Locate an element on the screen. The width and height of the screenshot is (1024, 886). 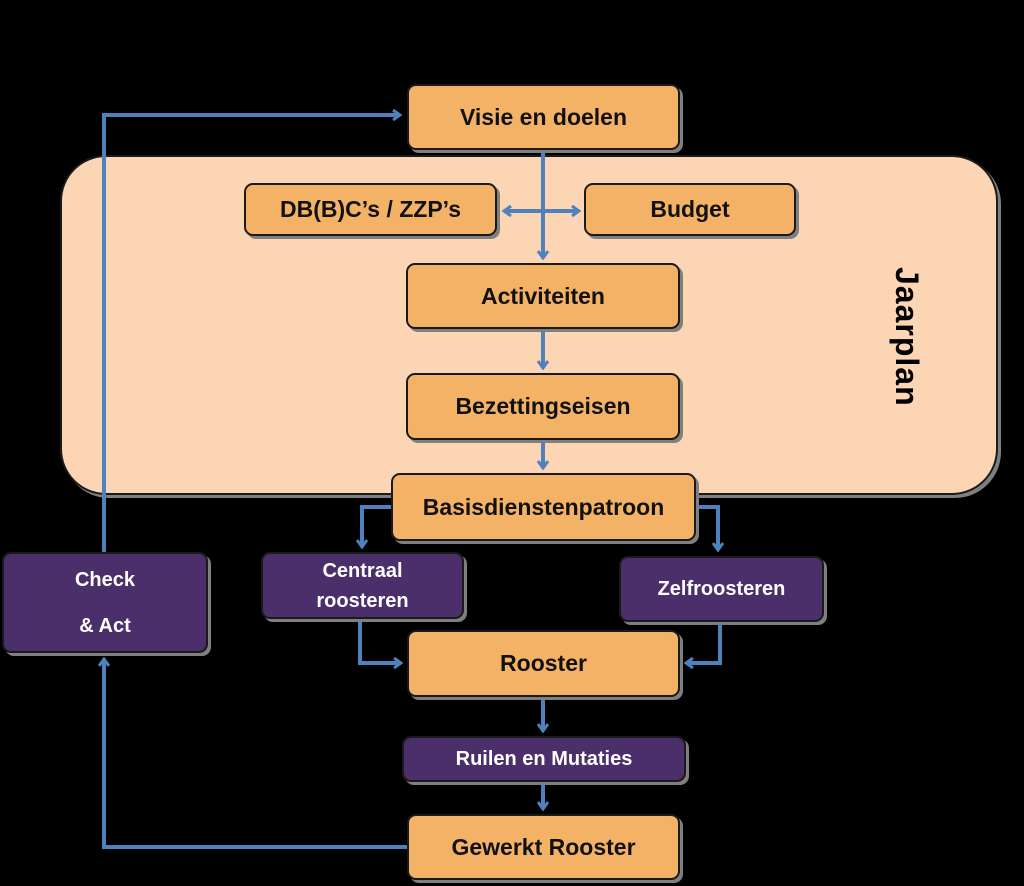
node-label: roosteren is located at coordinates (362, 600).